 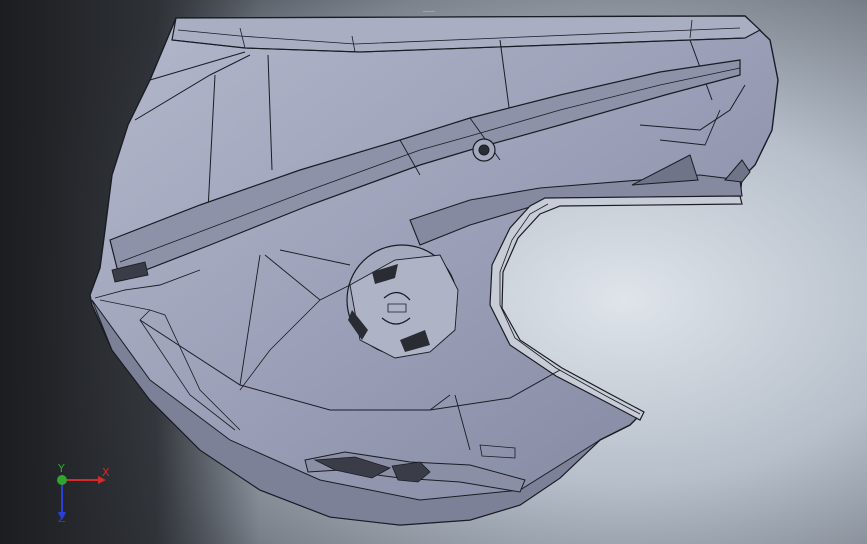 I want to click on coordinate-triad: X Y Z, so click(x=80, y=495).